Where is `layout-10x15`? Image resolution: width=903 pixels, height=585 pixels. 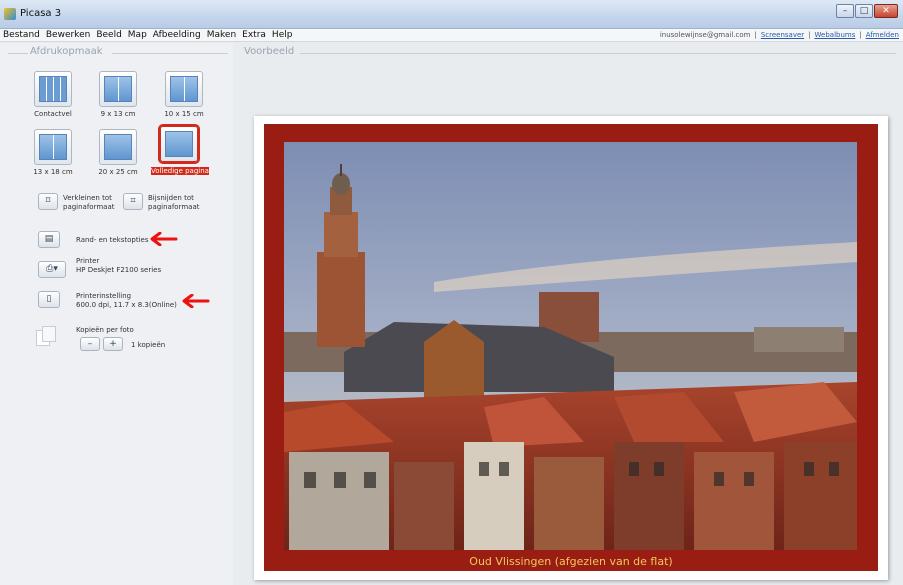 layout-10x15 is located at coordinates (184, 89).